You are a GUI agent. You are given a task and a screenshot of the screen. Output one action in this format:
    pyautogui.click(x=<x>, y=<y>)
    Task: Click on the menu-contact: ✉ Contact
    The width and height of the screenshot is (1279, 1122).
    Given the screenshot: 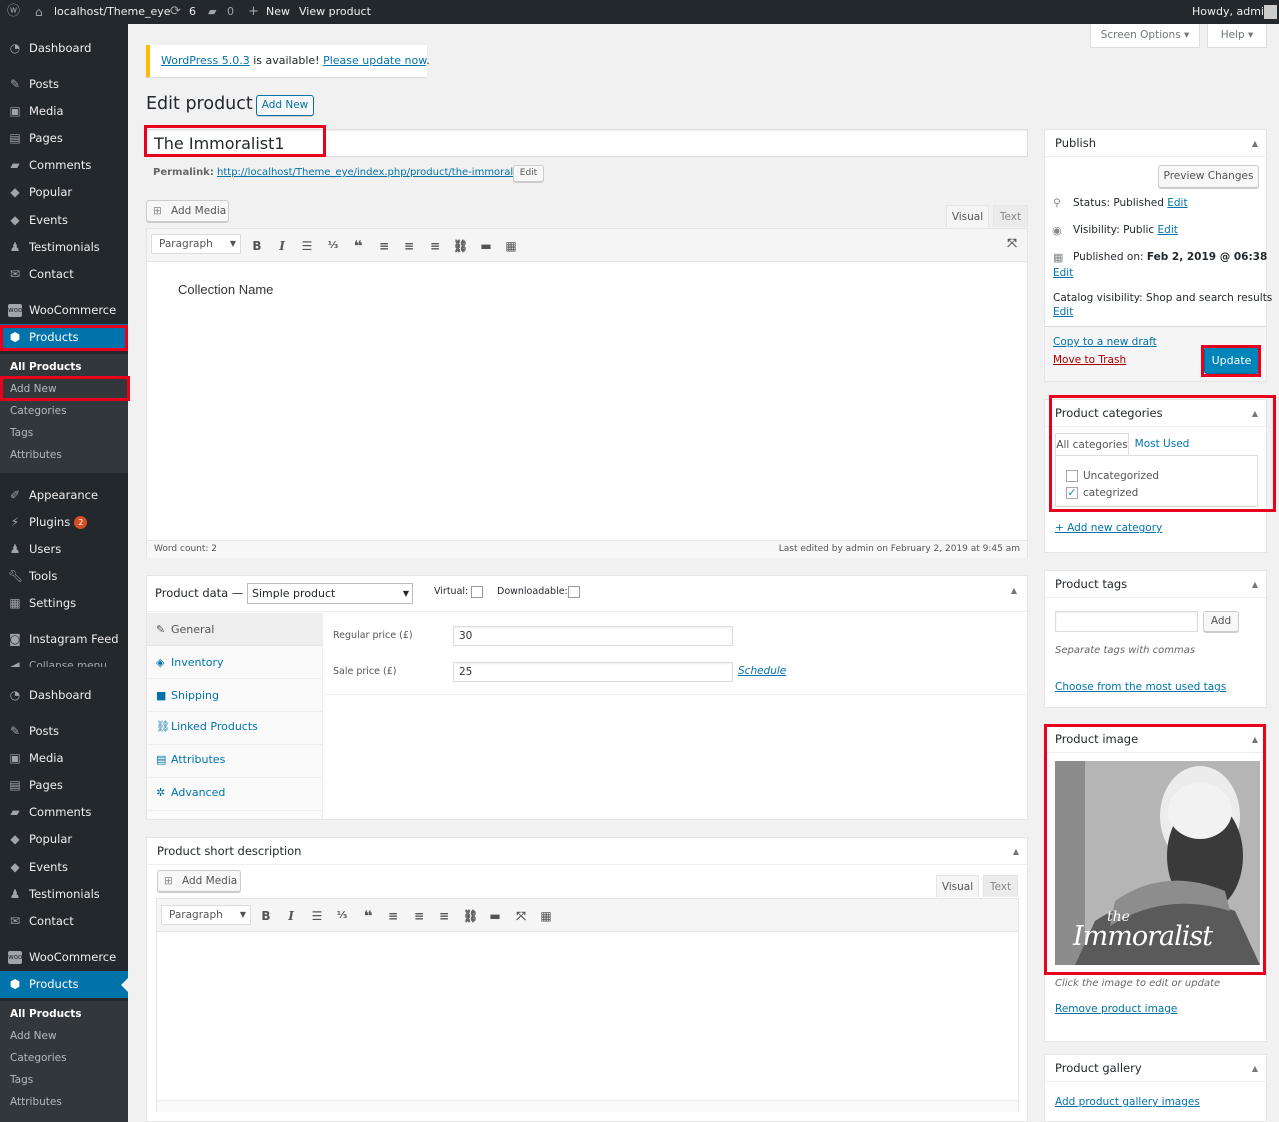 What is the action you would take?
    pyautogui.click(x=64, y=274)
    